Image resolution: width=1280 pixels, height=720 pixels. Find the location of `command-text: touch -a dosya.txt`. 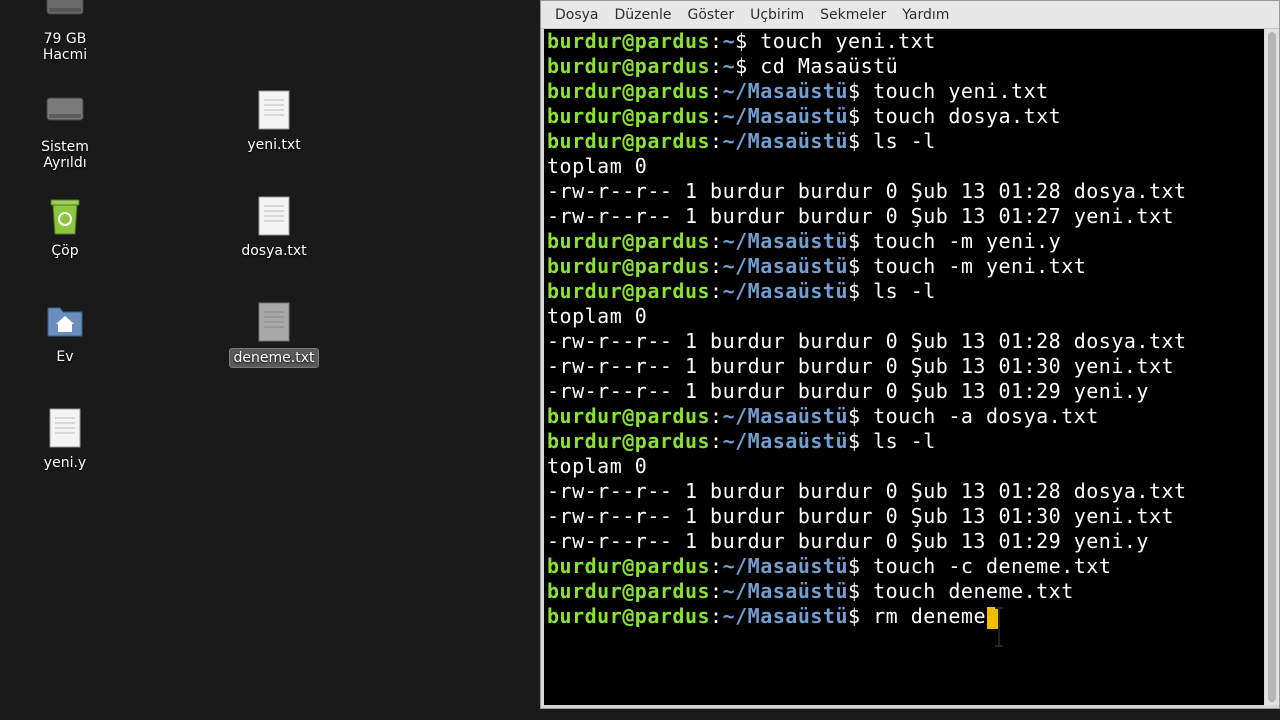

command-text: touch -a dosya.txt is located at coordinates (986, 416).